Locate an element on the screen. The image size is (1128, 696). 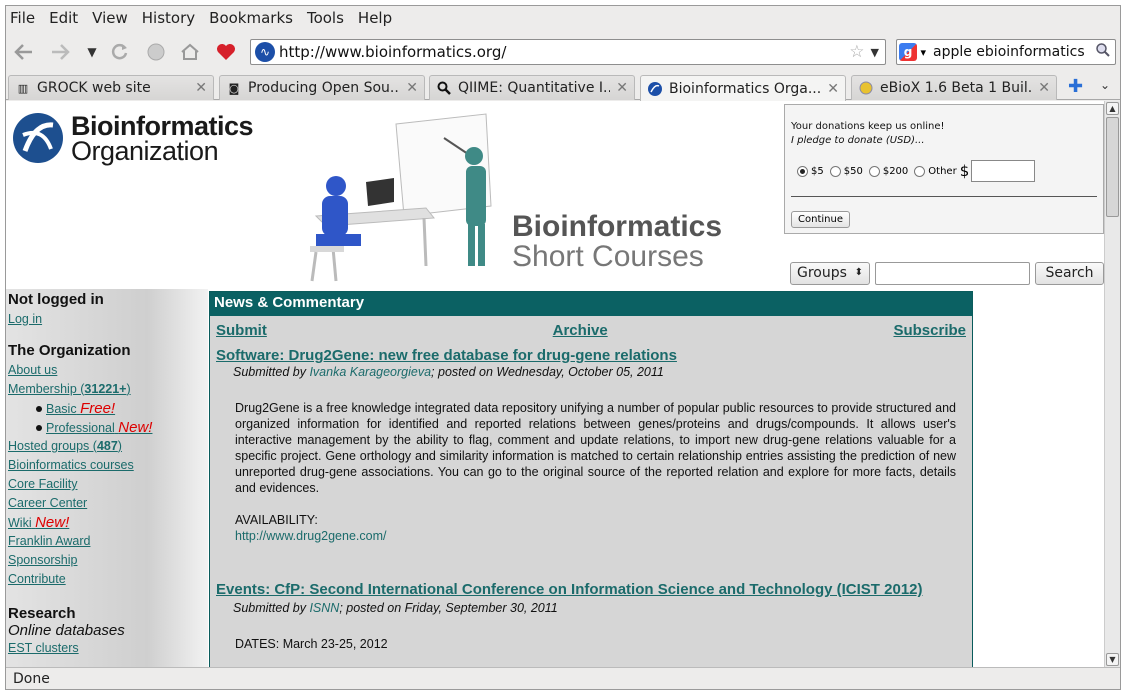
forward-icon is located at coordinates (60, 52).